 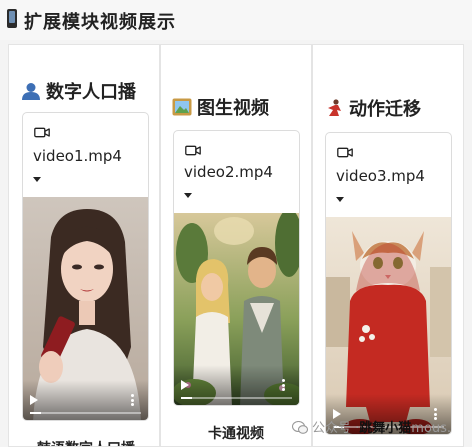 I want to click on column-title-text: 动作迁移, so click(x=385, y=109).